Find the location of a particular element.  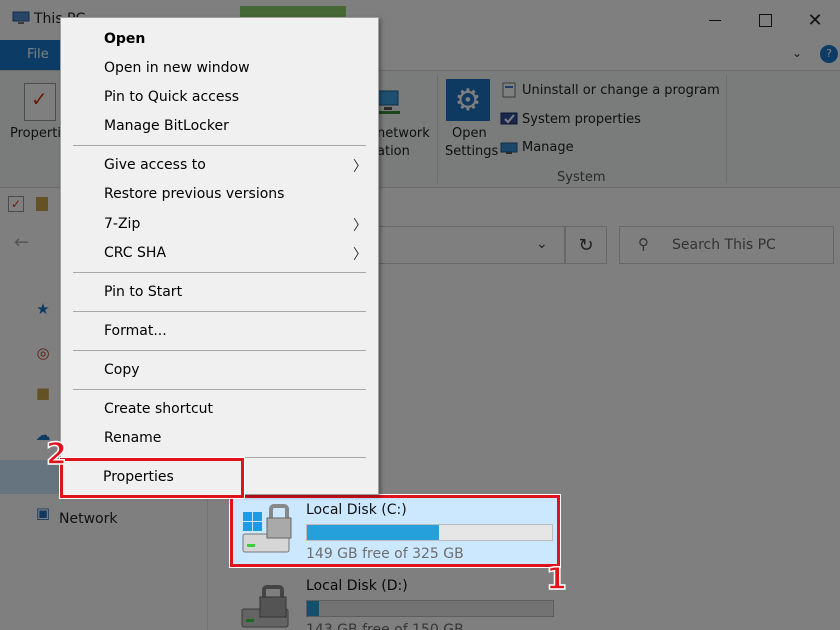

menu-item-label: 7-Zip is located at coordinates (122, 224).